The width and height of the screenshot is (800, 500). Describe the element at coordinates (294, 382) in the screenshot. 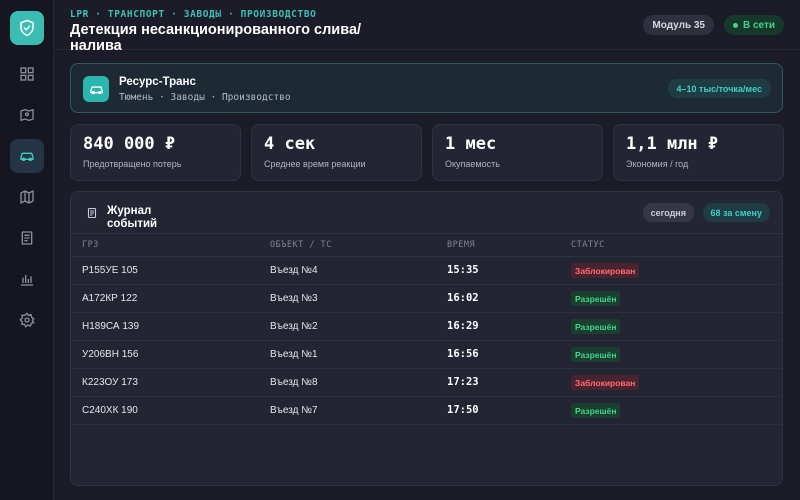

I see `object-cell: Въезд №8` at that location.